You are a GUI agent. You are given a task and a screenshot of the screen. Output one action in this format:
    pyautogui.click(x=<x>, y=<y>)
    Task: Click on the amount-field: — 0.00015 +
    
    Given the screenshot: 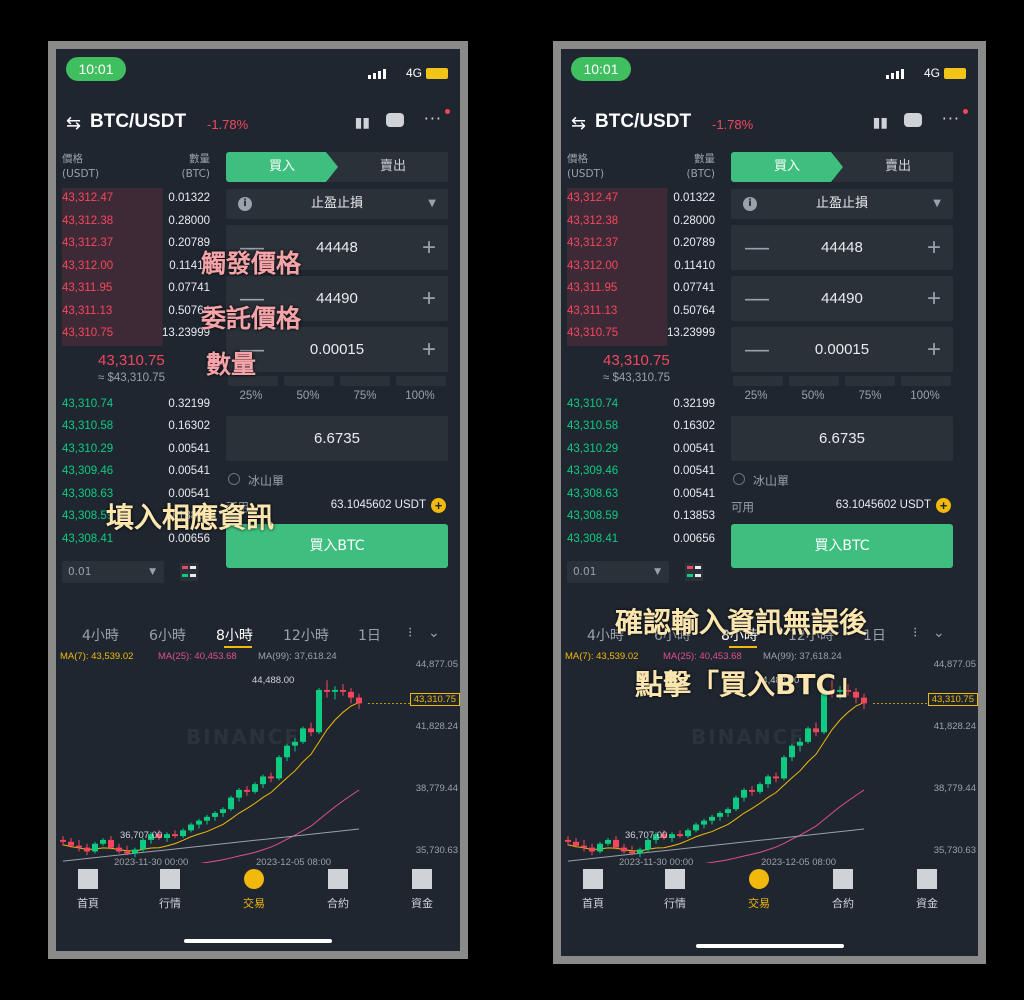 What is the action you would take?
    pyautogui.click(x=842, y=349)
    